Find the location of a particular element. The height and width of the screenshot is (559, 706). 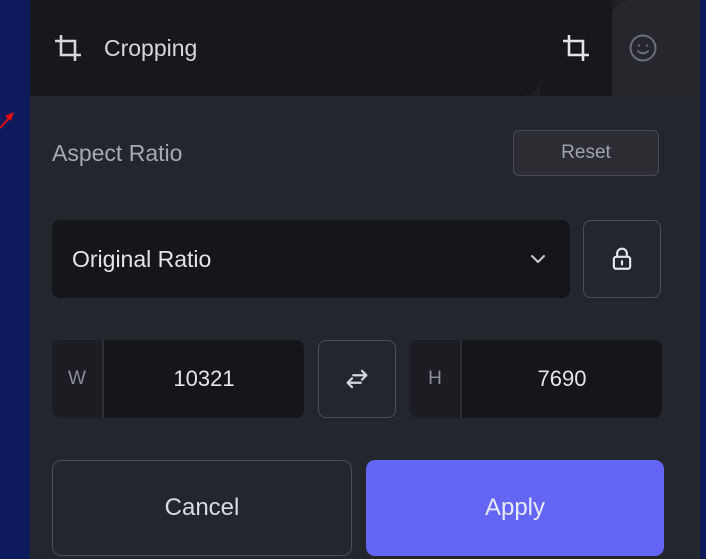

chevron-down-icon is located at coordinates (538, 259).